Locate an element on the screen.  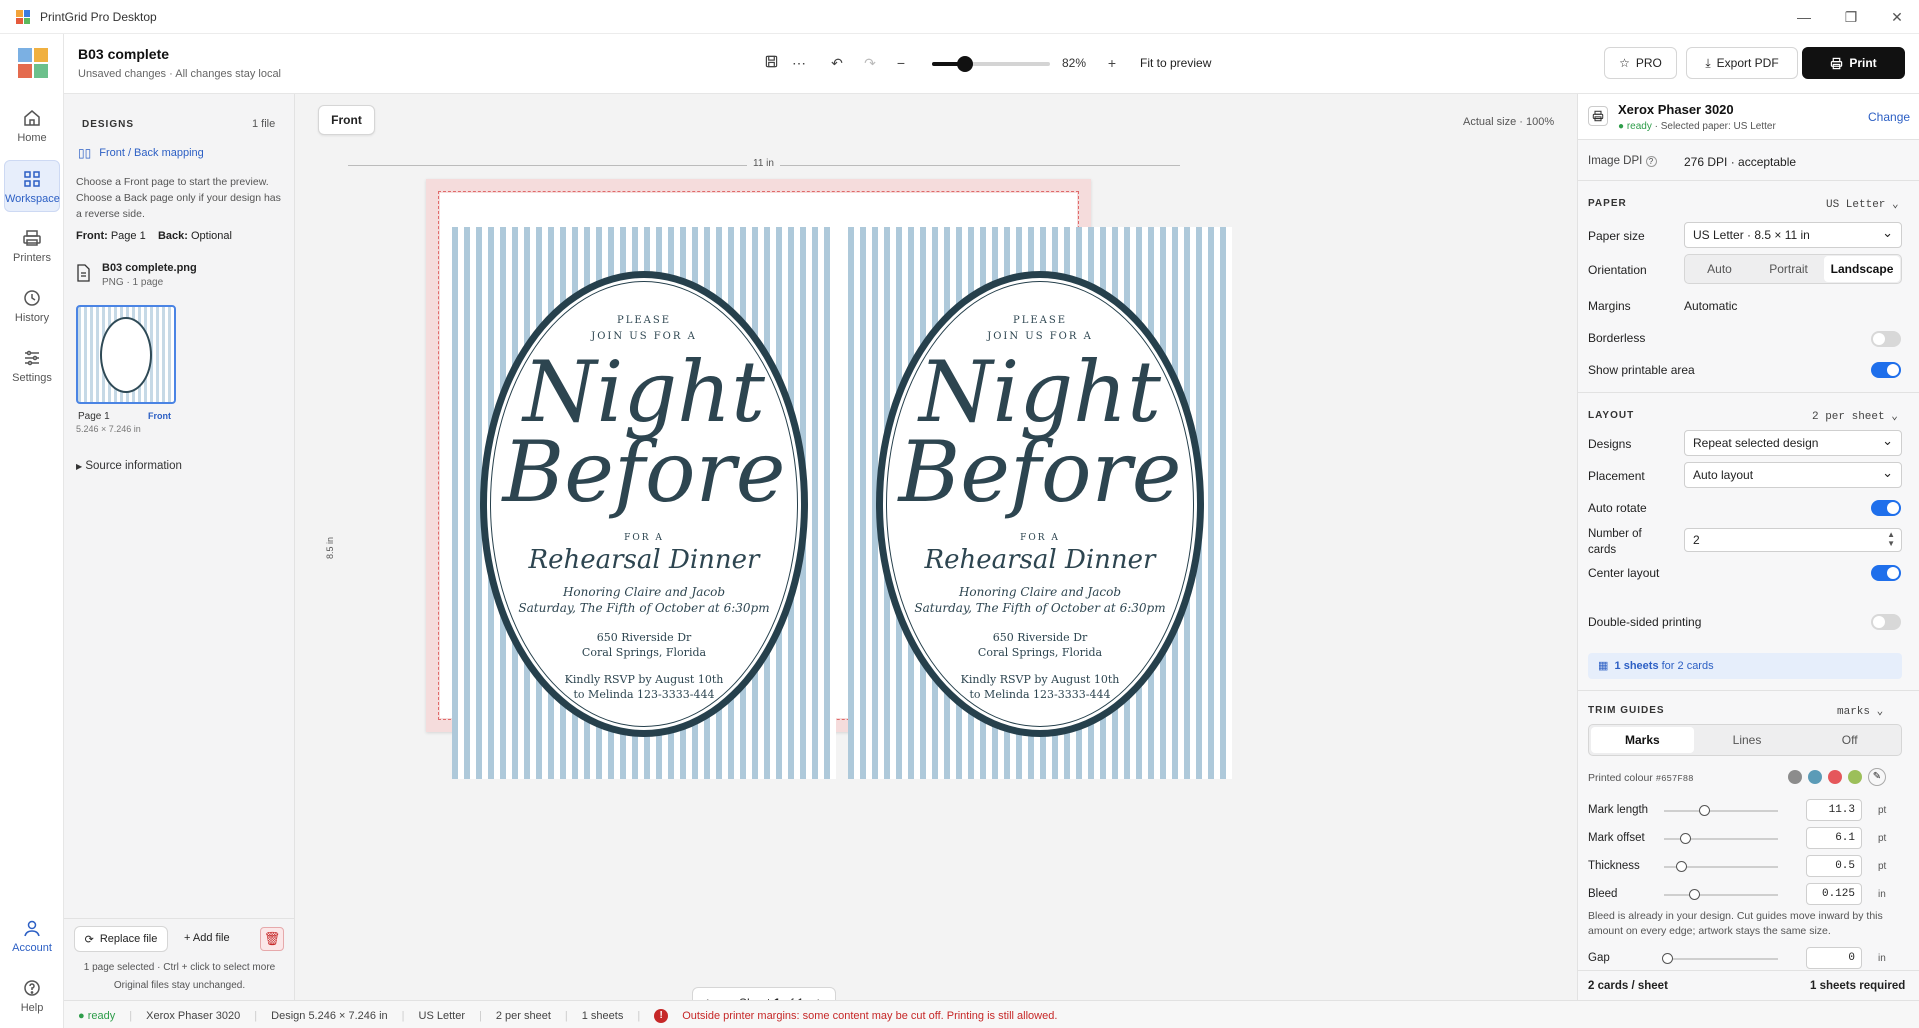
paper-summary: US Letter ⌄ is located at coordinates (1862, 204).